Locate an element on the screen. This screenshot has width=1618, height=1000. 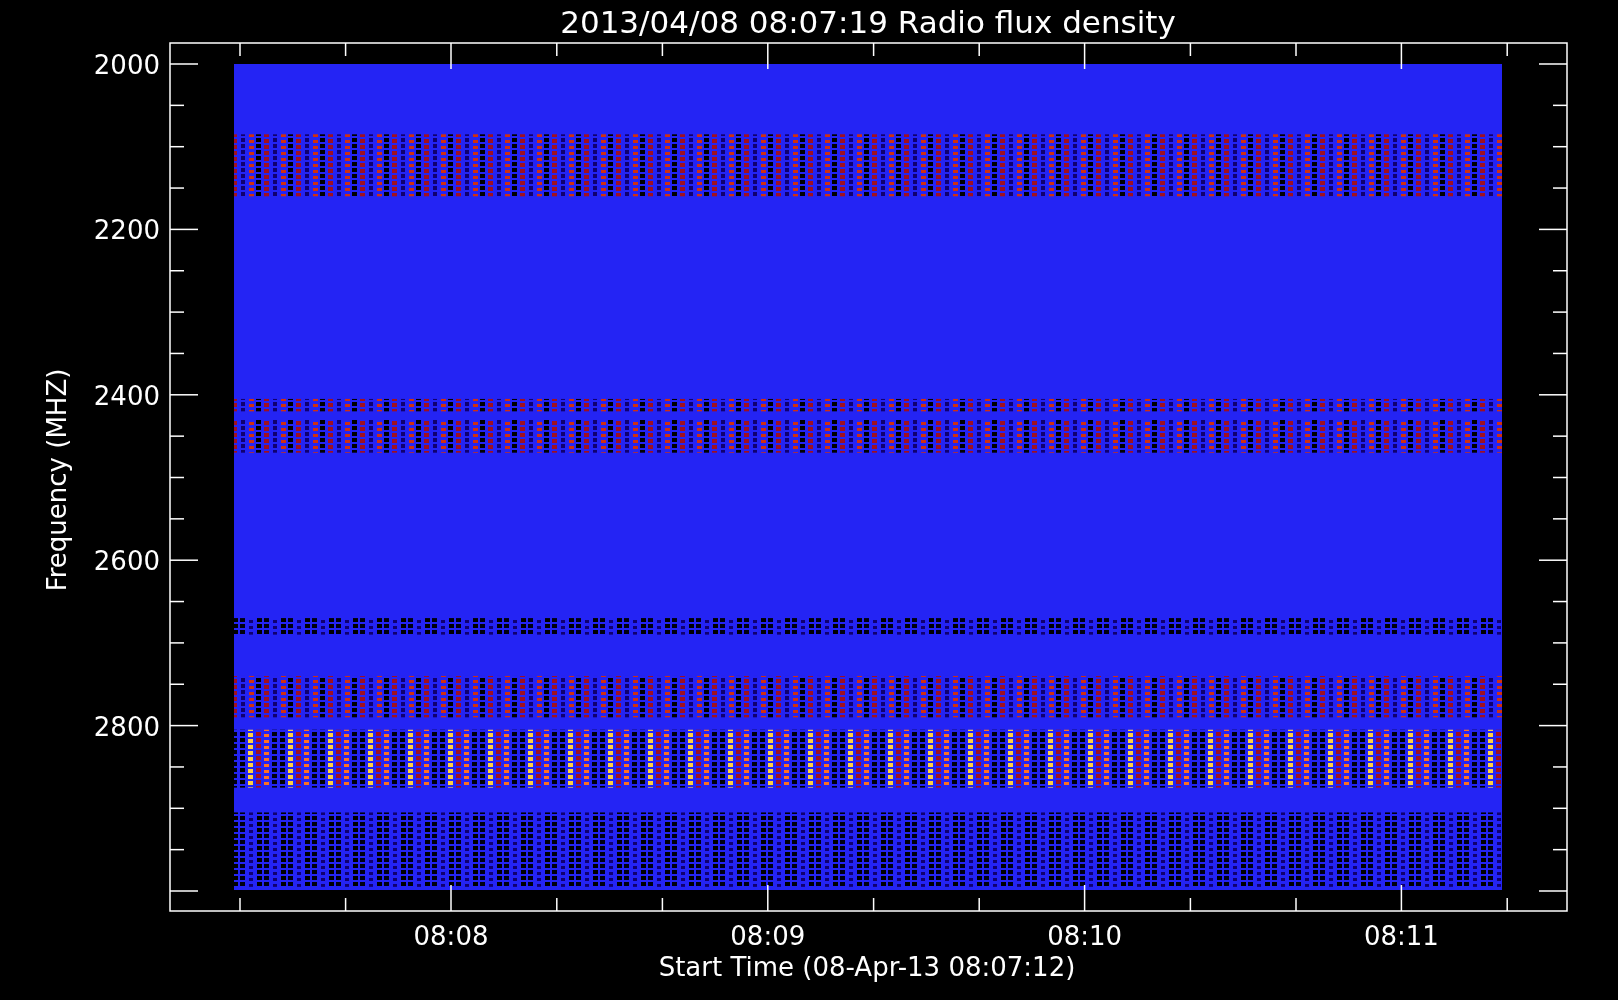
x-tick-label: 08:09 is located at coordinates (768, 936).